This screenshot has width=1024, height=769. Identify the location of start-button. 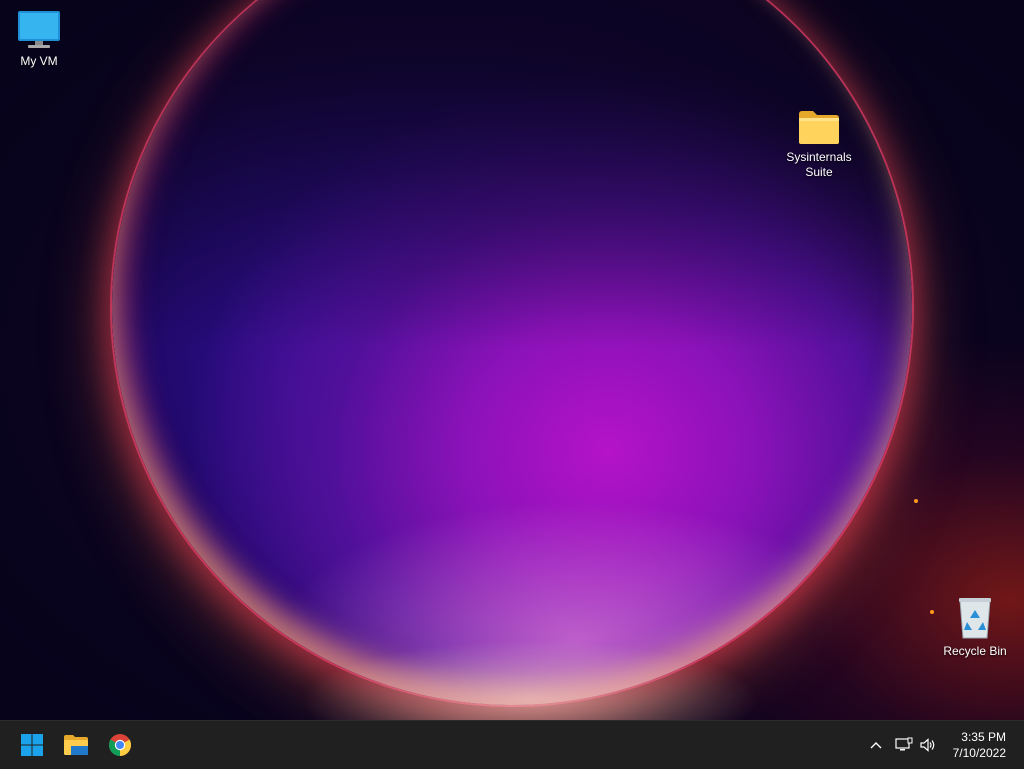
(32, 745).